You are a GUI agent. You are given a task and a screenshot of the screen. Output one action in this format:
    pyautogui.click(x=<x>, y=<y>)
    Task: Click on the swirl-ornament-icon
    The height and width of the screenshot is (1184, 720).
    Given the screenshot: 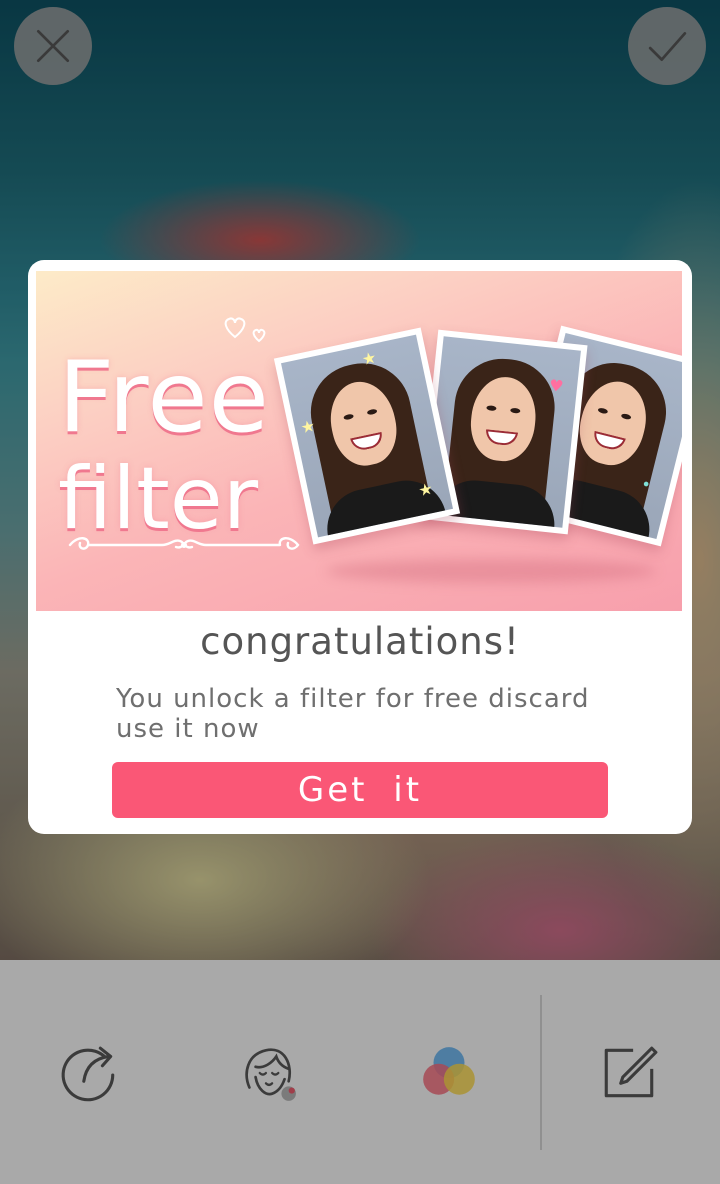 What is the action you would take?
    pyautogui.click(x=184, y=543)
    